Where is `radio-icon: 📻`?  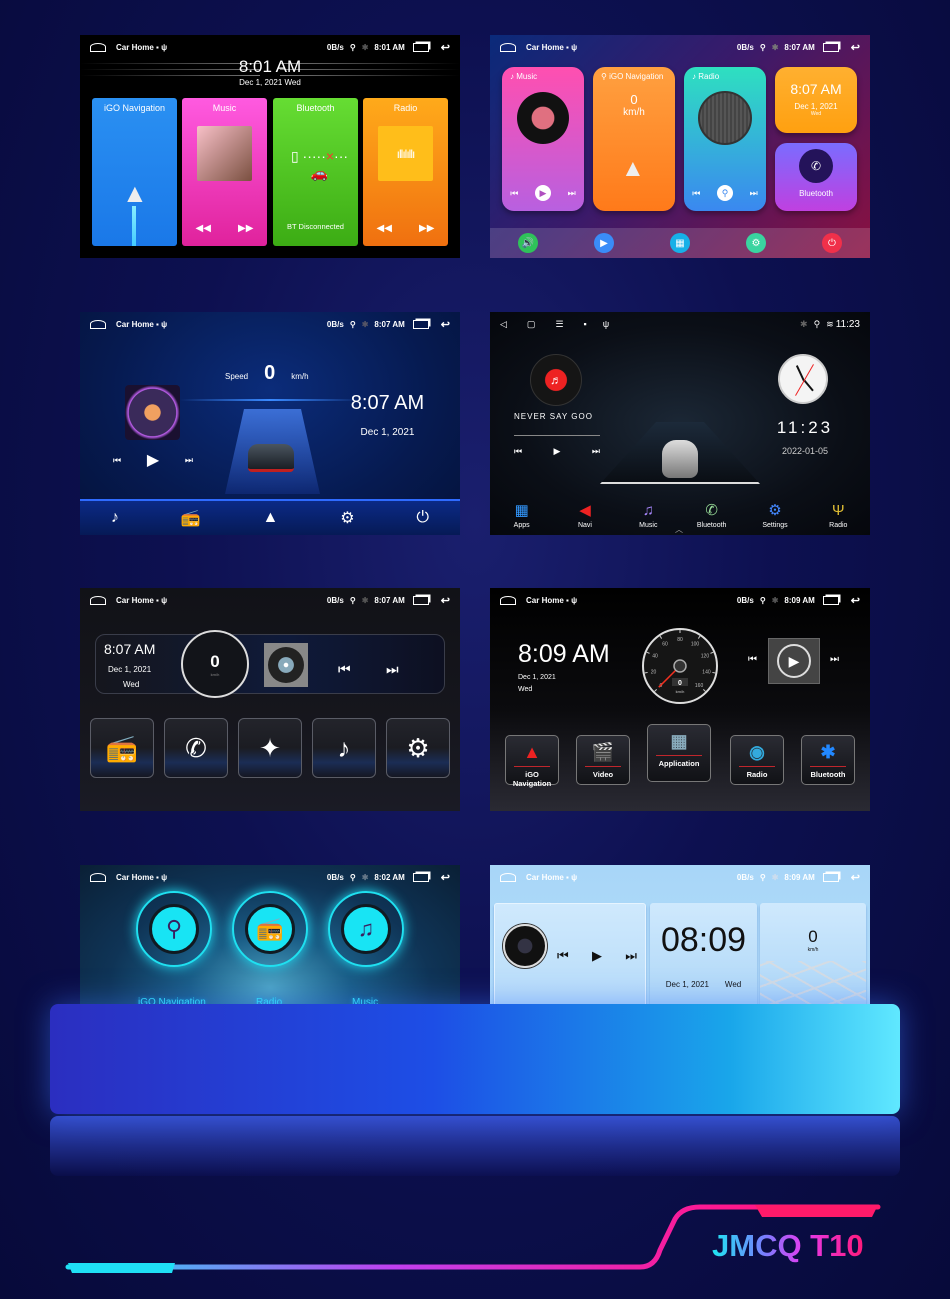
radio-icon: 📻 is located at coordinates (191, 518).